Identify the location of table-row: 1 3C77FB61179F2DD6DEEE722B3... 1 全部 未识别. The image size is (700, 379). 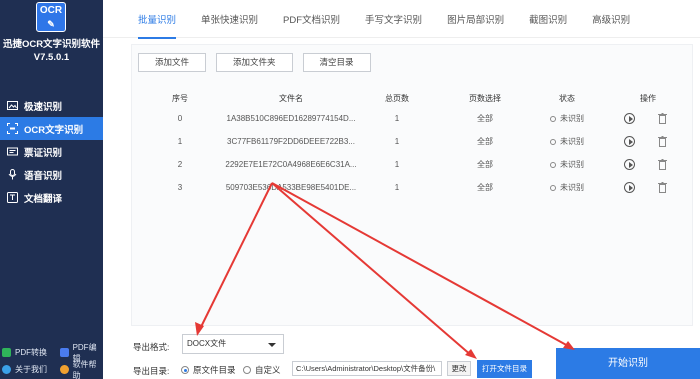
(413, 142).